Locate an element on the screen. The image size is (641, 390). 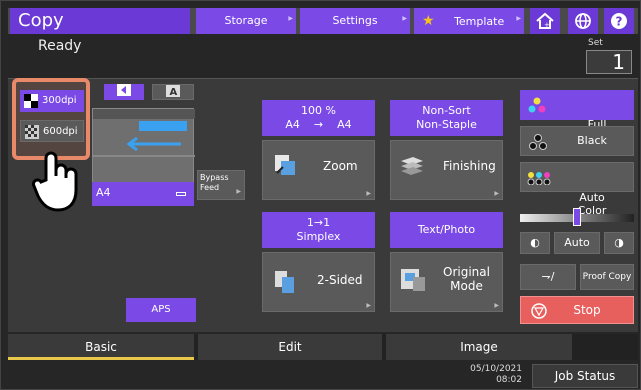
settings-label: Settings is located at coordinates (355, 20).